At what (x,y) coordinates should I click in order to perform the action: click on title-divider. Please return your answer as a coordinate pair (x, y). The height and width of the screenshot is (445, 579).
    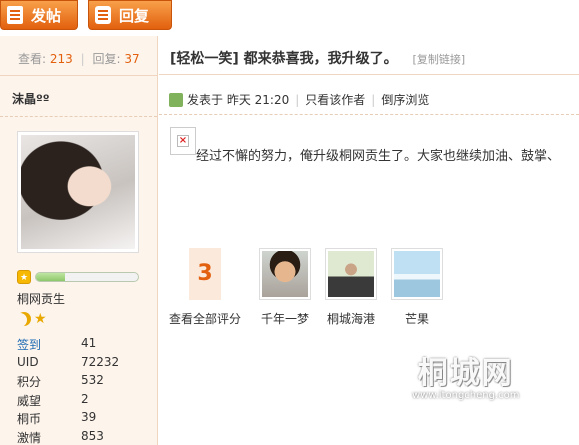
    Looking at the image, I should click on (369, 74).